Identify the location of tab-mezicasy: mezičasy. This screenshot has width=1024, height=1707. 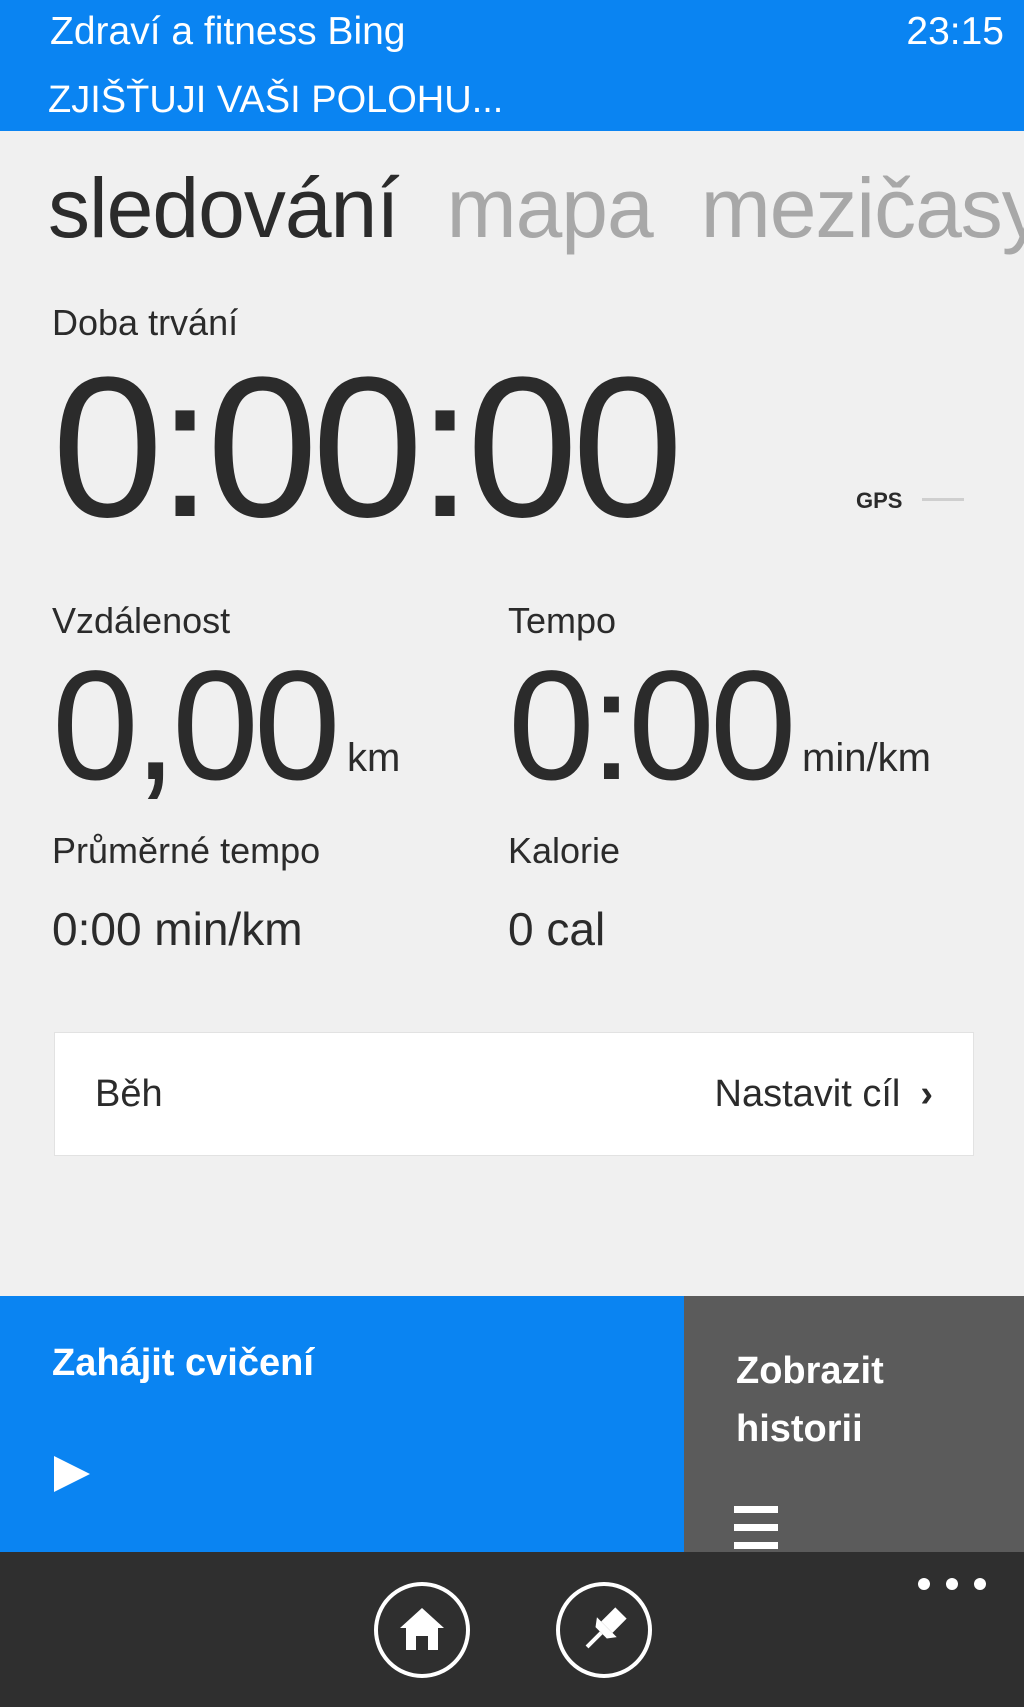
(862, 208).